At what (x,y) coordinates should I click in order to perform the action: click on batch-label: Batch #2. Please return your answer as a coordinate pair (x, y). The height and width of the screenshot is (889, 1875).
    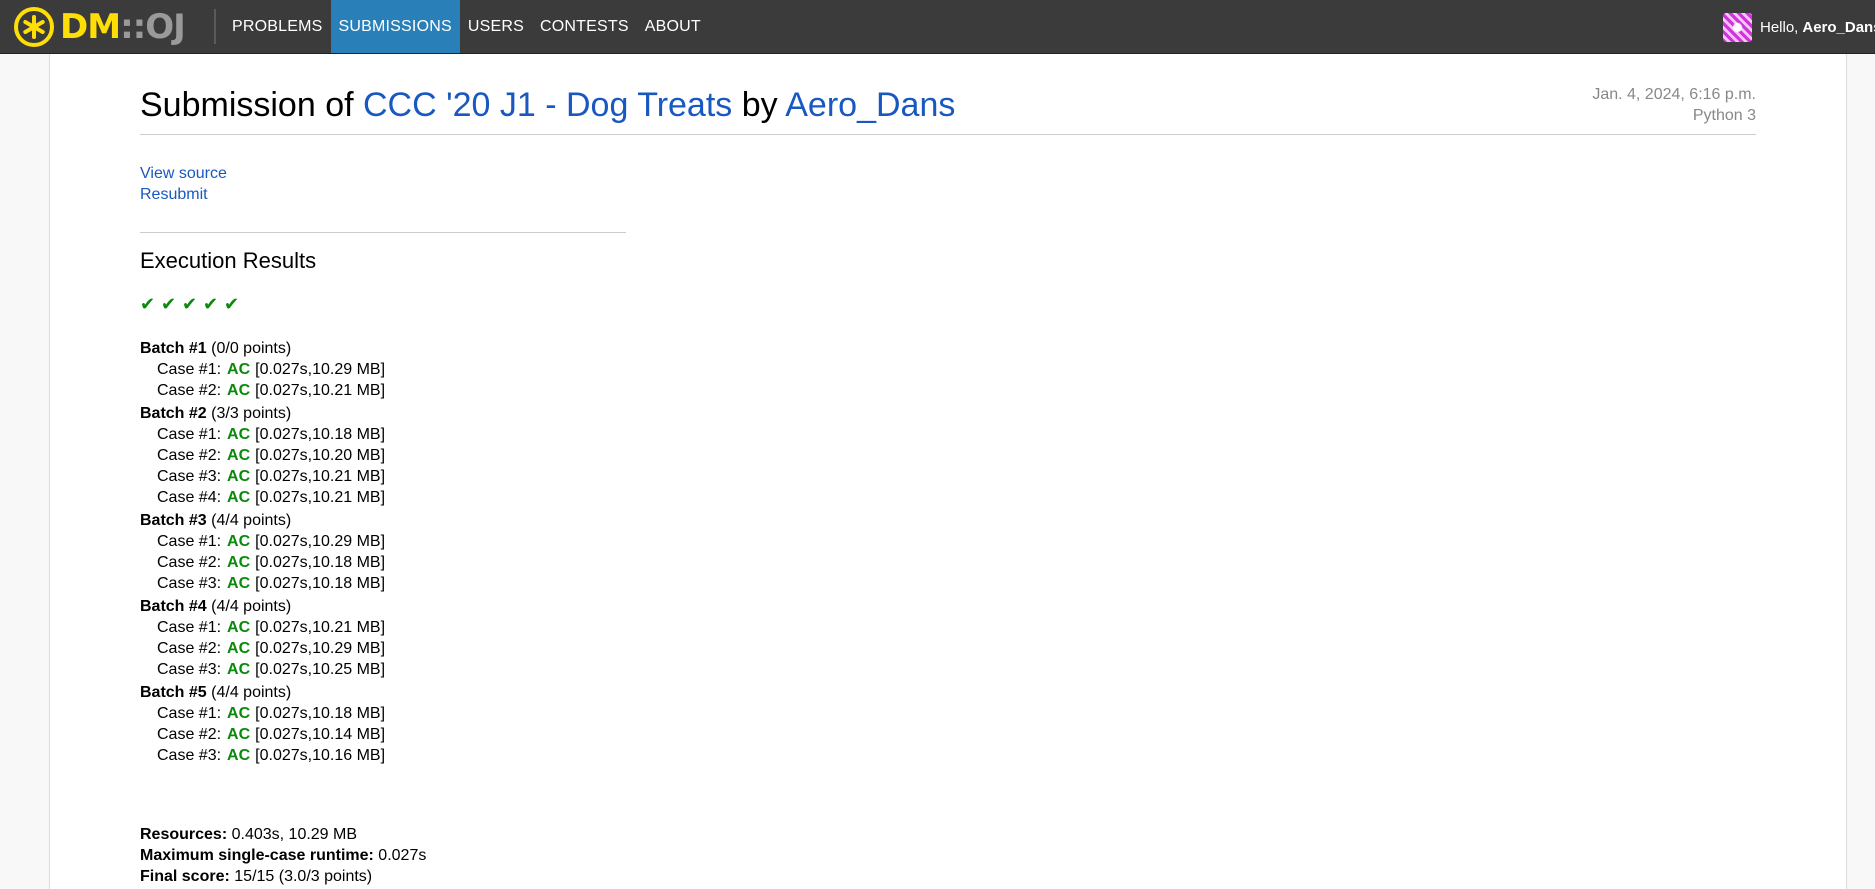
    Looking at the image, I should click on (173, 413).